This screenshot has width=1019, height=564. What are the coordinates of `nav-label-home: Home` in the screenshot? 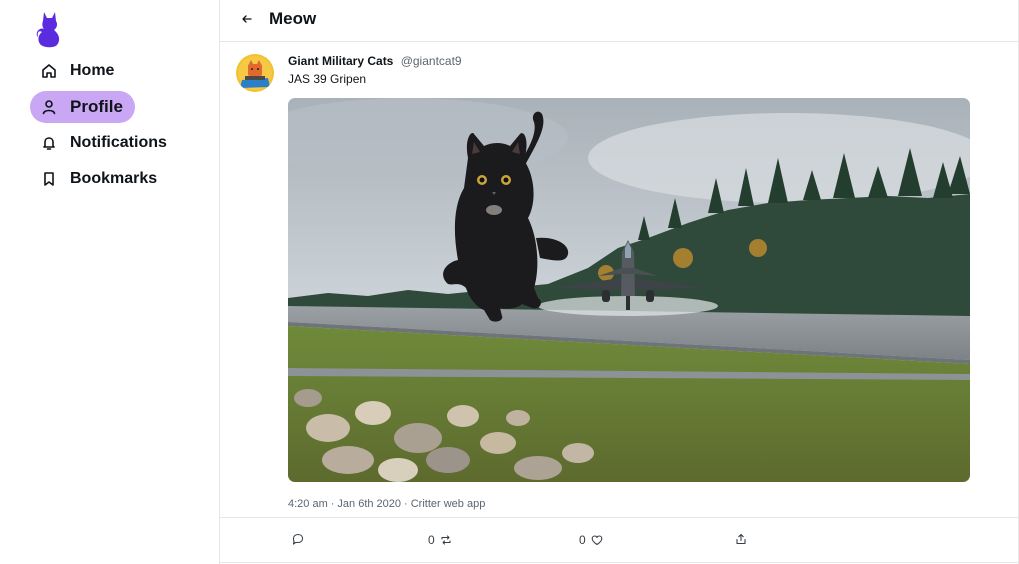 It's located at (92, 70).